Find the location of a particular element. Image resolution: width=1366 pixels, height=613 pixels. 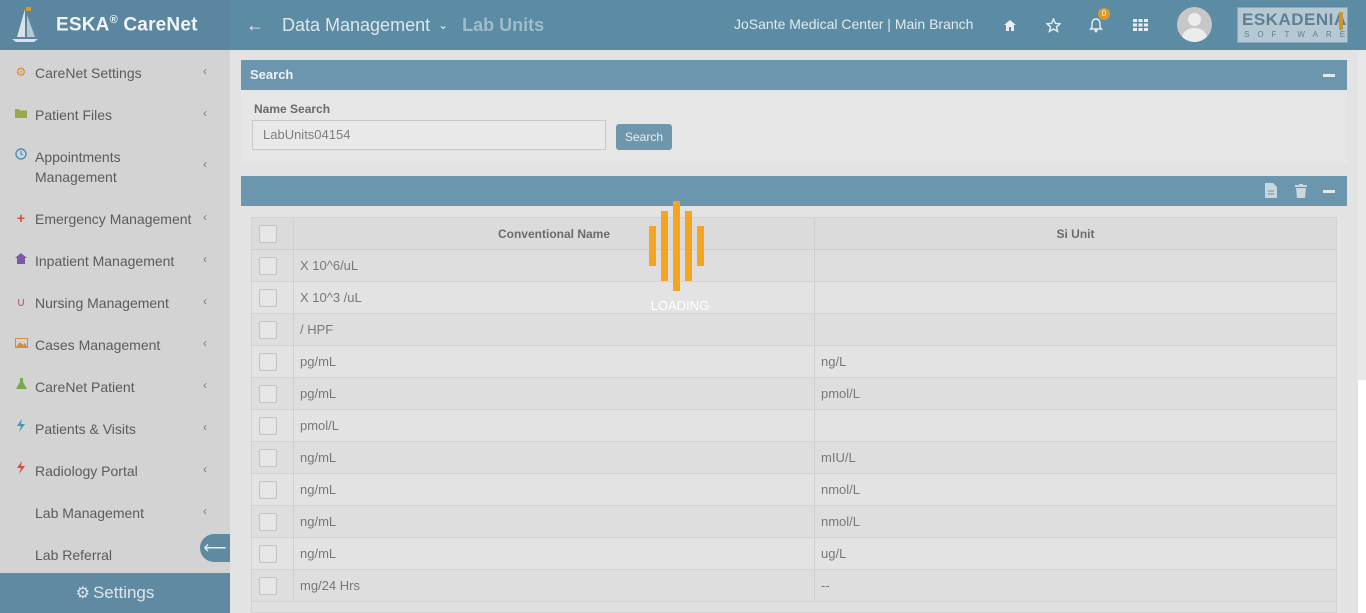

sidebar-item-inpatient: Inpatient Management ‹ is located at coordinates (115, 261).